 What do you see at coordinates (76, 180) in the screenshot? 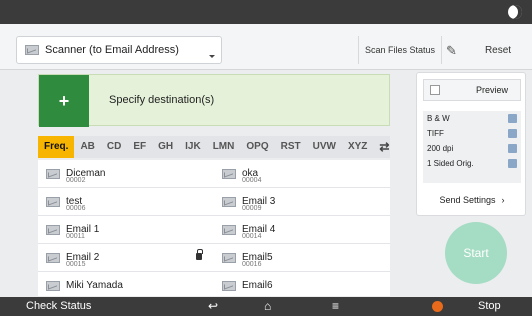
I see `list-item-number: 00002` at bounding box center [76, 180].